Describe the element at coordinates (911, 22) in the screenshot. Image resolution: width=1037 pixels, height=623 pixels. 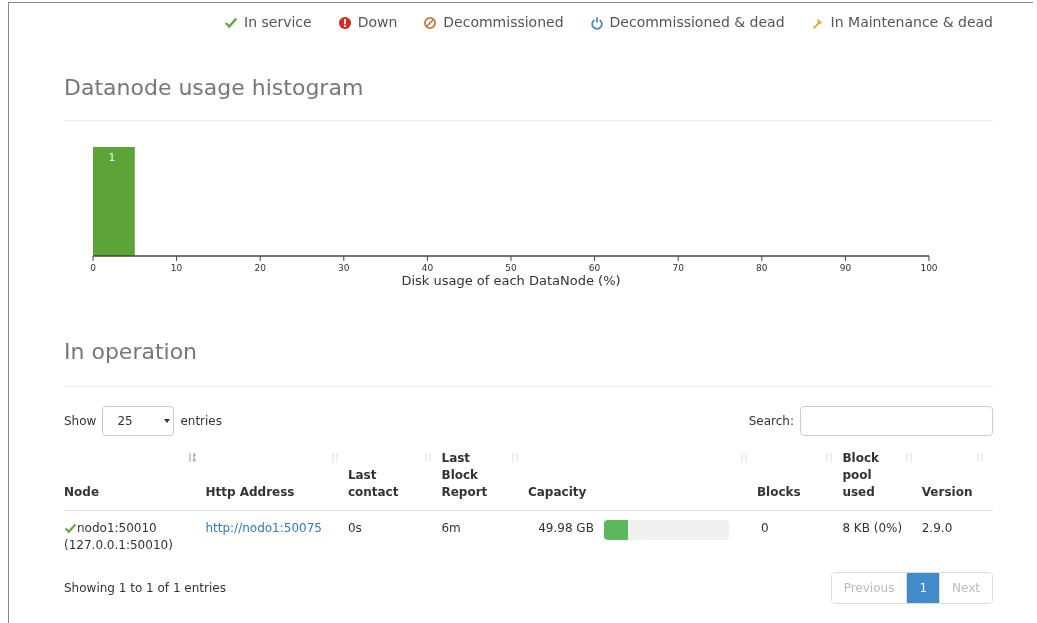
I see `legend-label: In Maintenance & dead` at that location.